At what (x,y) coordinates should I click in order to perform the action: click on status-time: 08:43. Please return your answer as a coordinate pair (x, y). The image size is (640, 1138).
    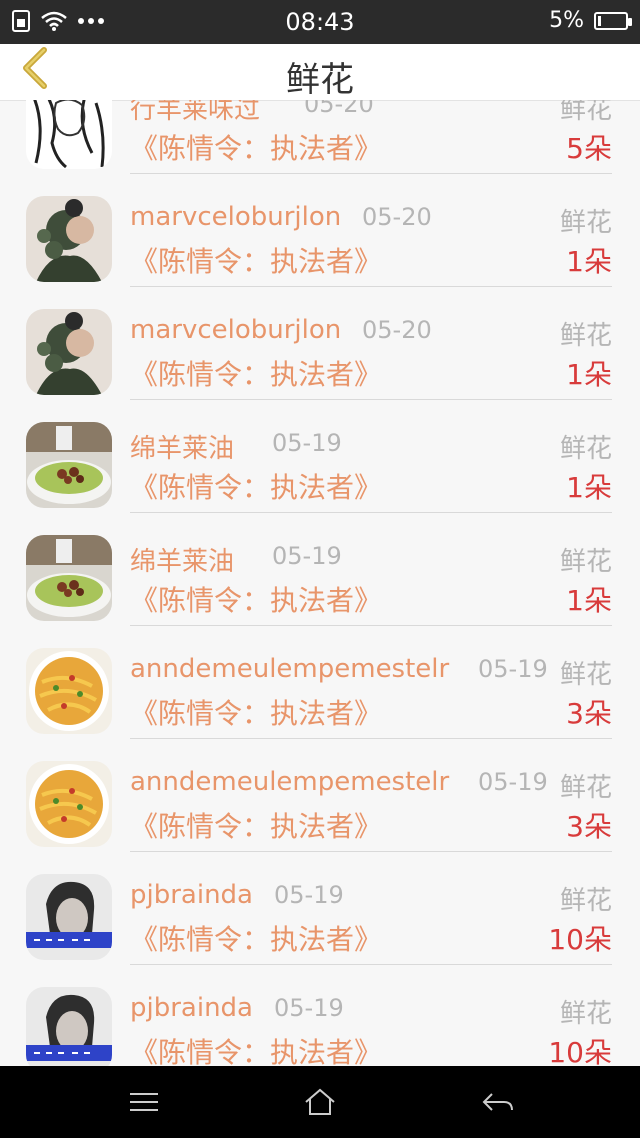
    Looking at the image, I should click on (320, 22).